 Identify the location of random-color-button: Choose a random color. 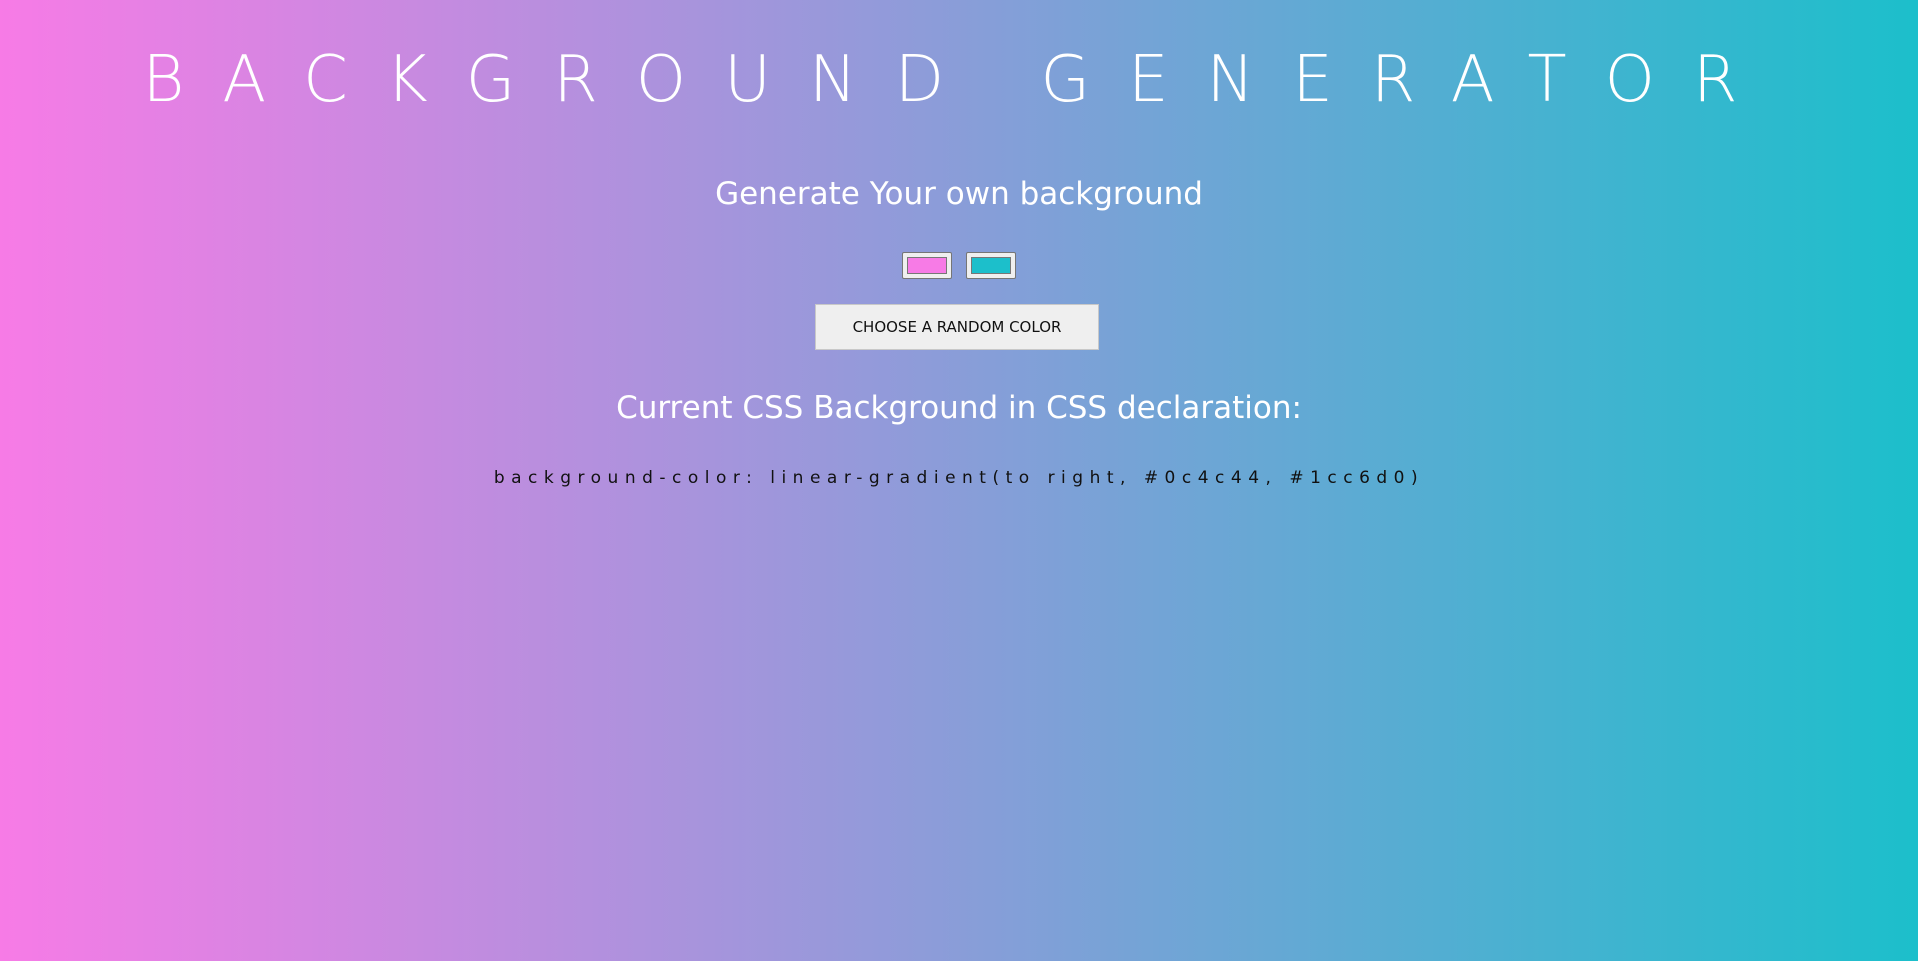
(957, 327).